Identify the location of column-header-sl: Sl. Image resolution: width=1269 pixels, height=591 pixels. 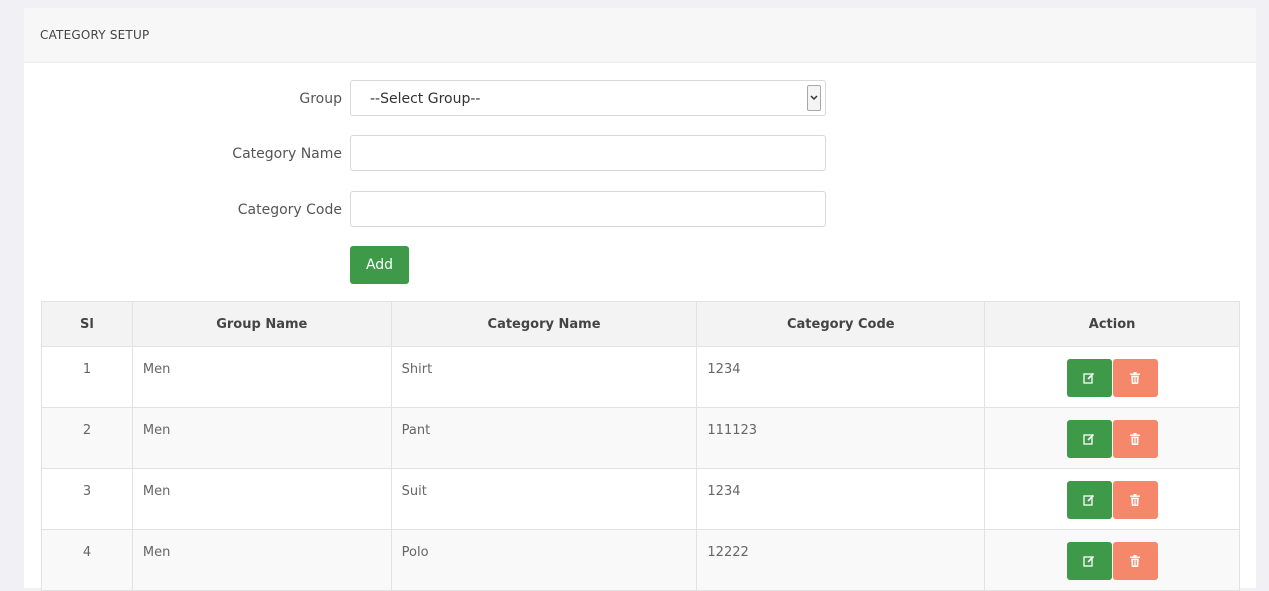
(87, 324).